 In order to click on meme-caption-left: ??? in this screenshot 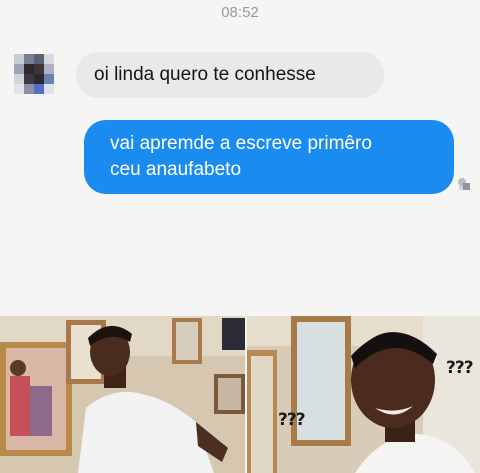, I will do `click(292, 420)`.